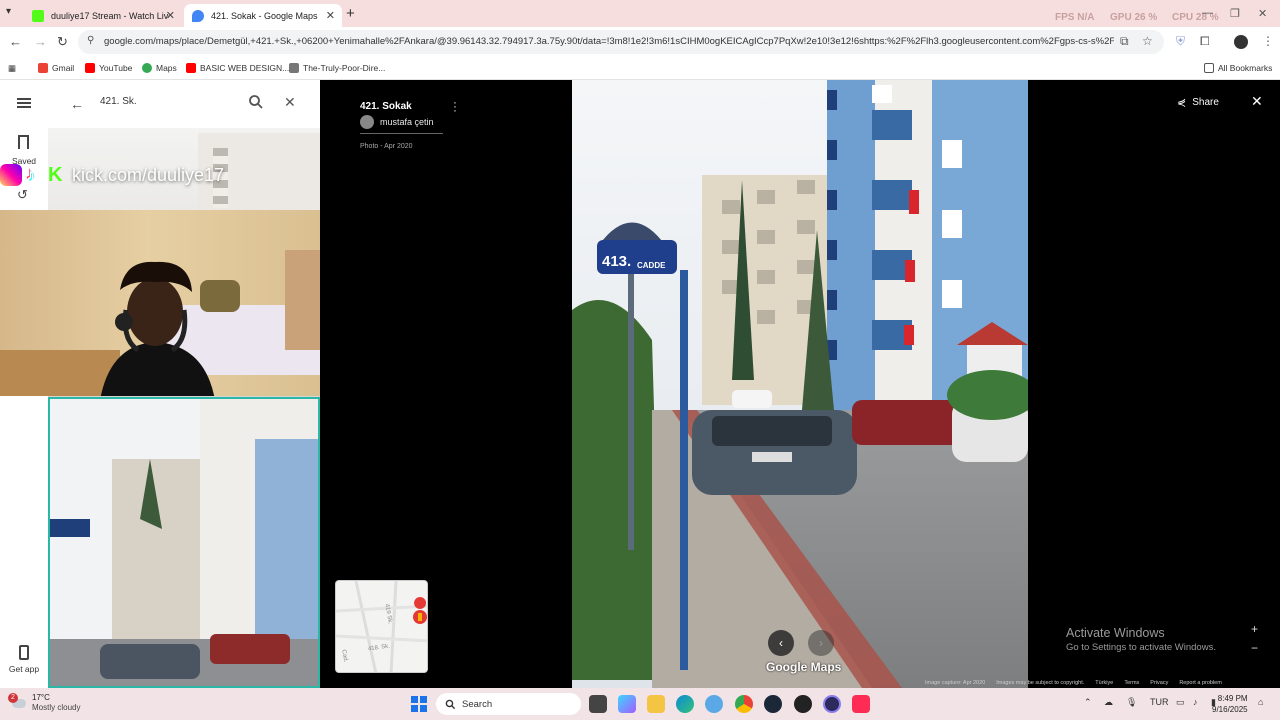 The width and height of the screenshot is (1280, 720). What do you see at coordinates (1235, 13) in the screenshot?
I see `restore-icon: ❐` at bounding box center [1235, 13].